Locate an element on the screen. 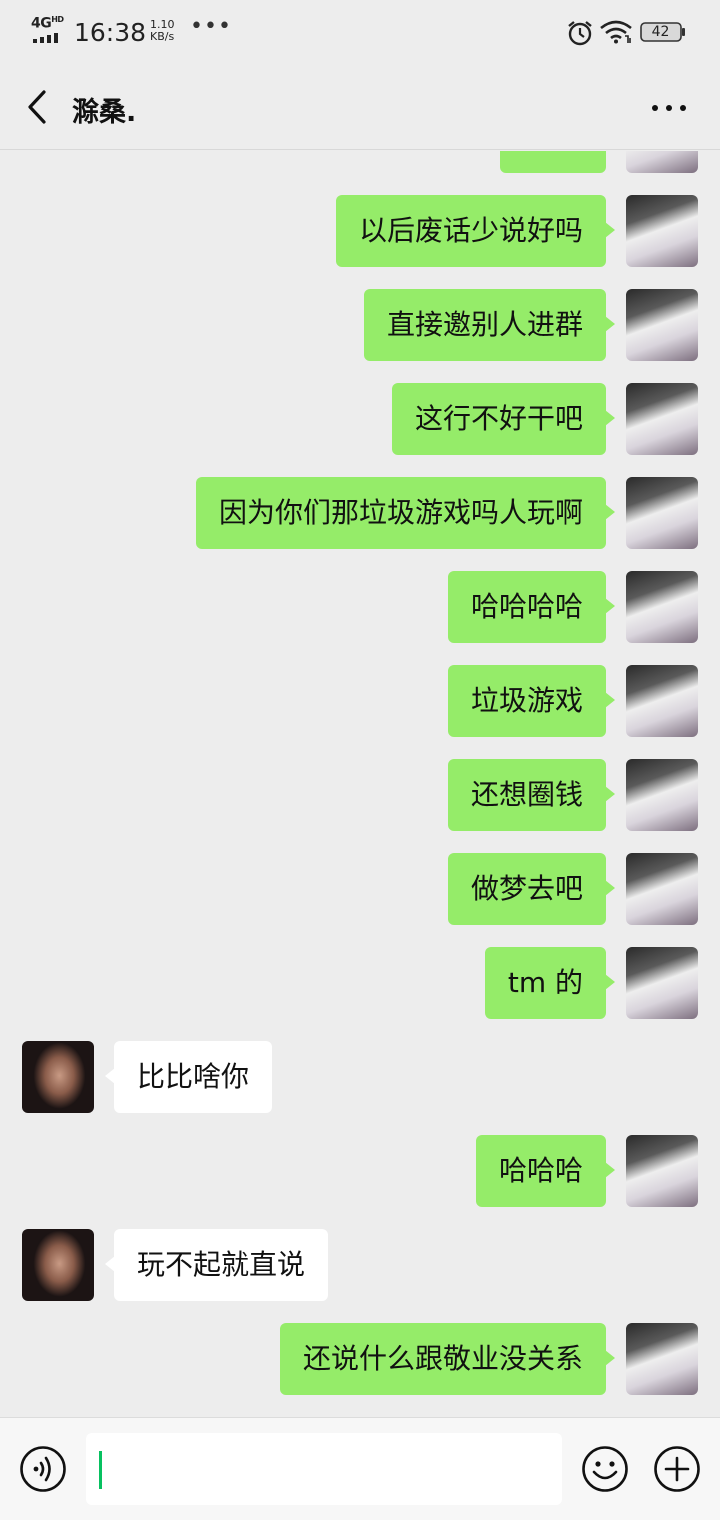 The height and width of the screenshot is (1520, 720). text-caret is located at coordinates (100, 1470).